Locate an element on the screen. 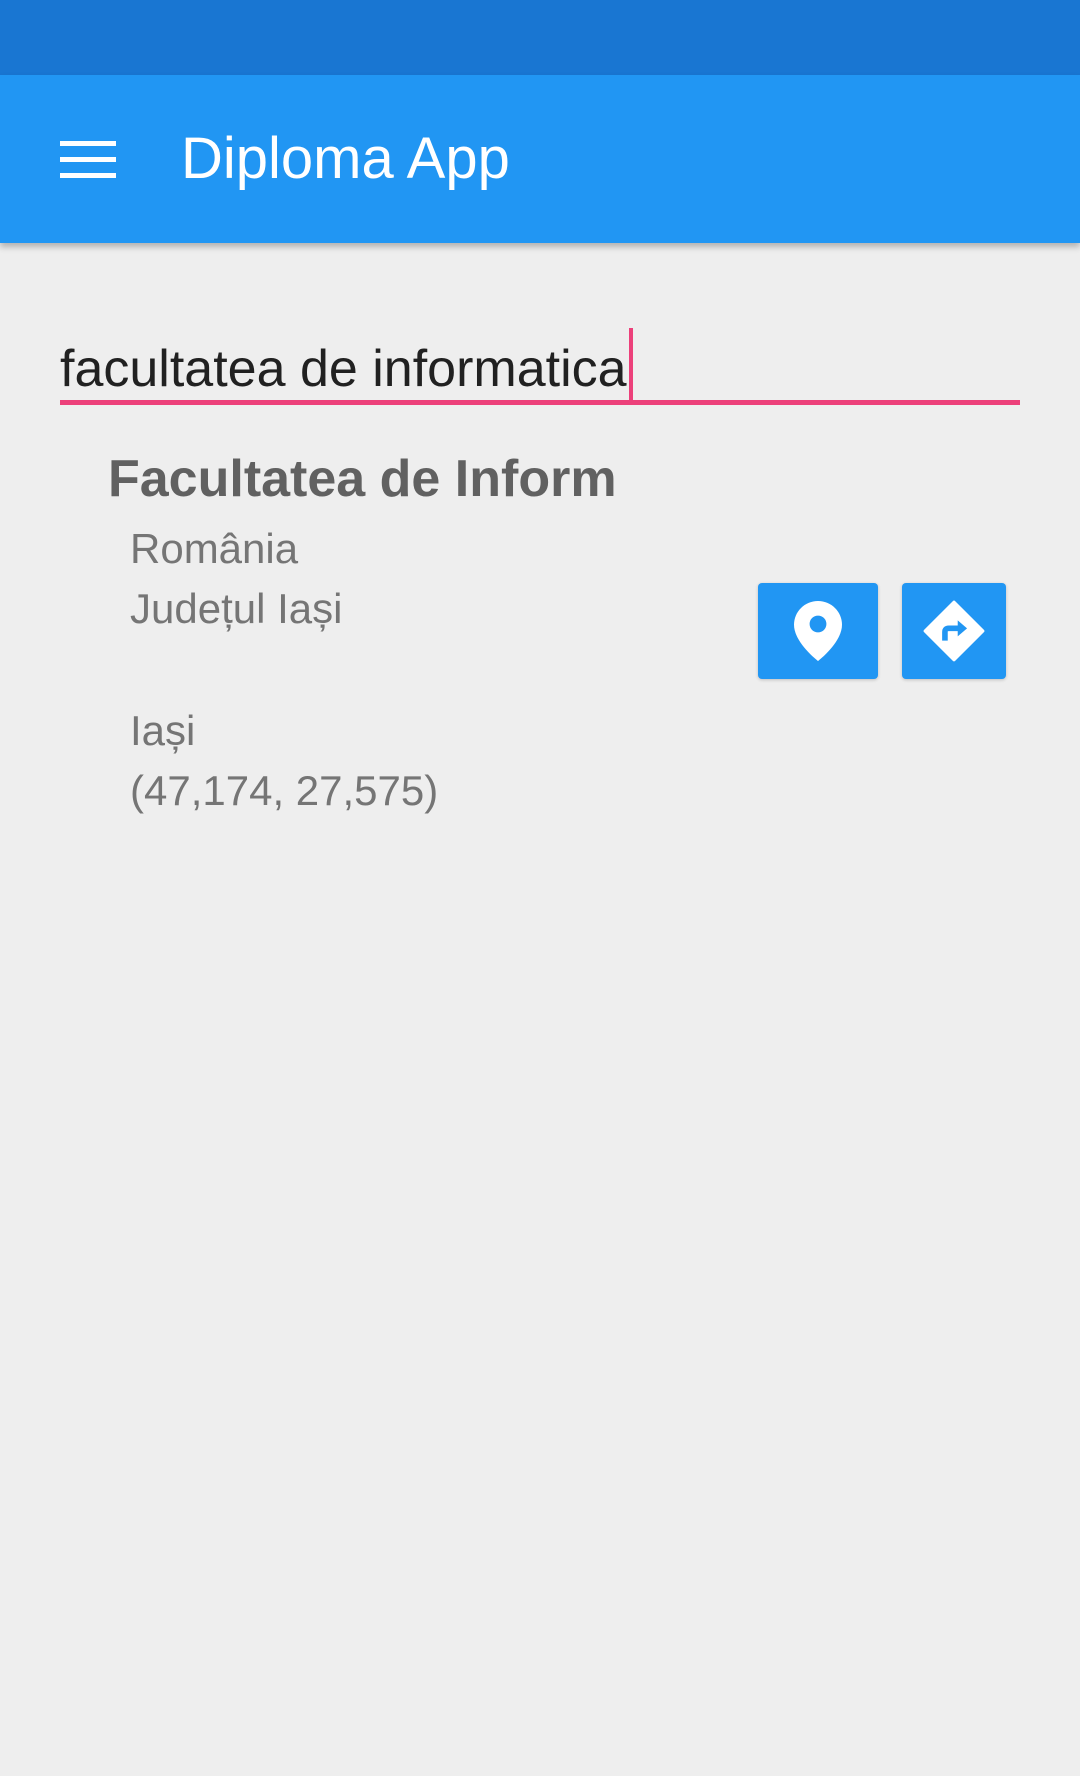 This screenshot has height=1776, width=1080. menu-button is located at coordinates (88, 159).